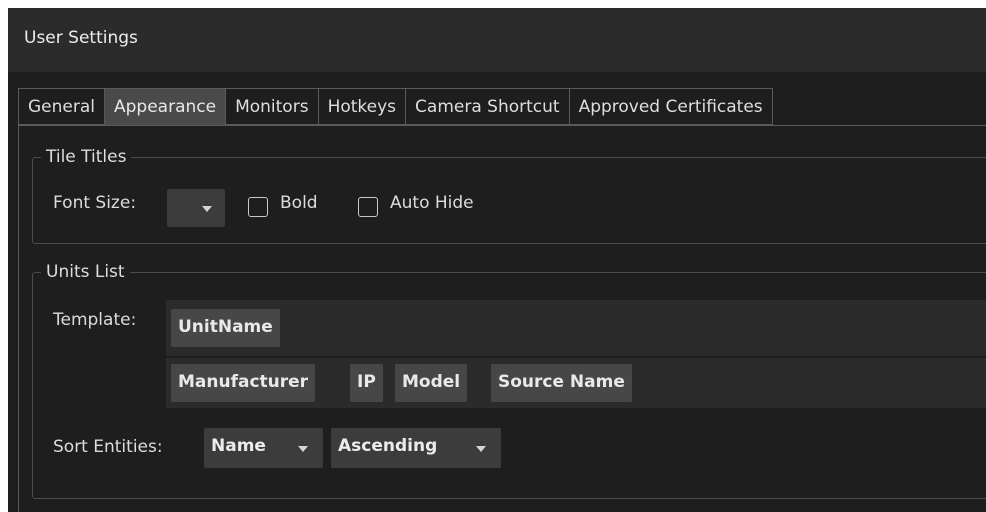 The width and height of the screenshot is (986, 512). I want to click on font-size-label: Font Size:, so click(95, 203).